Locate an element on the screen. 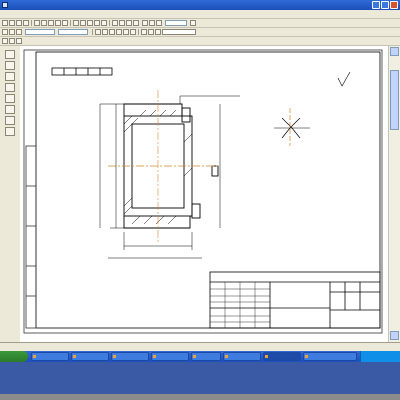 This screenshot has height=400, width=400. roughness-mark is located at coordinates (344, 79).